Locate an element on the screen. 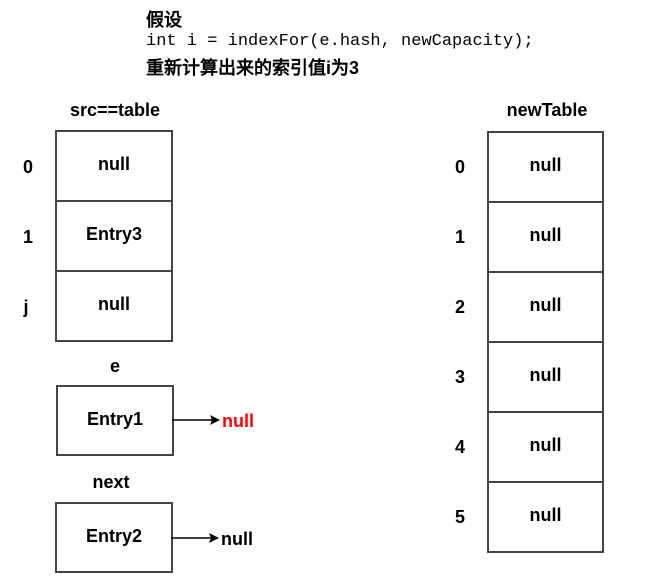 This screenshot has height=577, width=645. new-table-title: newTable is located at coordinates (547, 110).